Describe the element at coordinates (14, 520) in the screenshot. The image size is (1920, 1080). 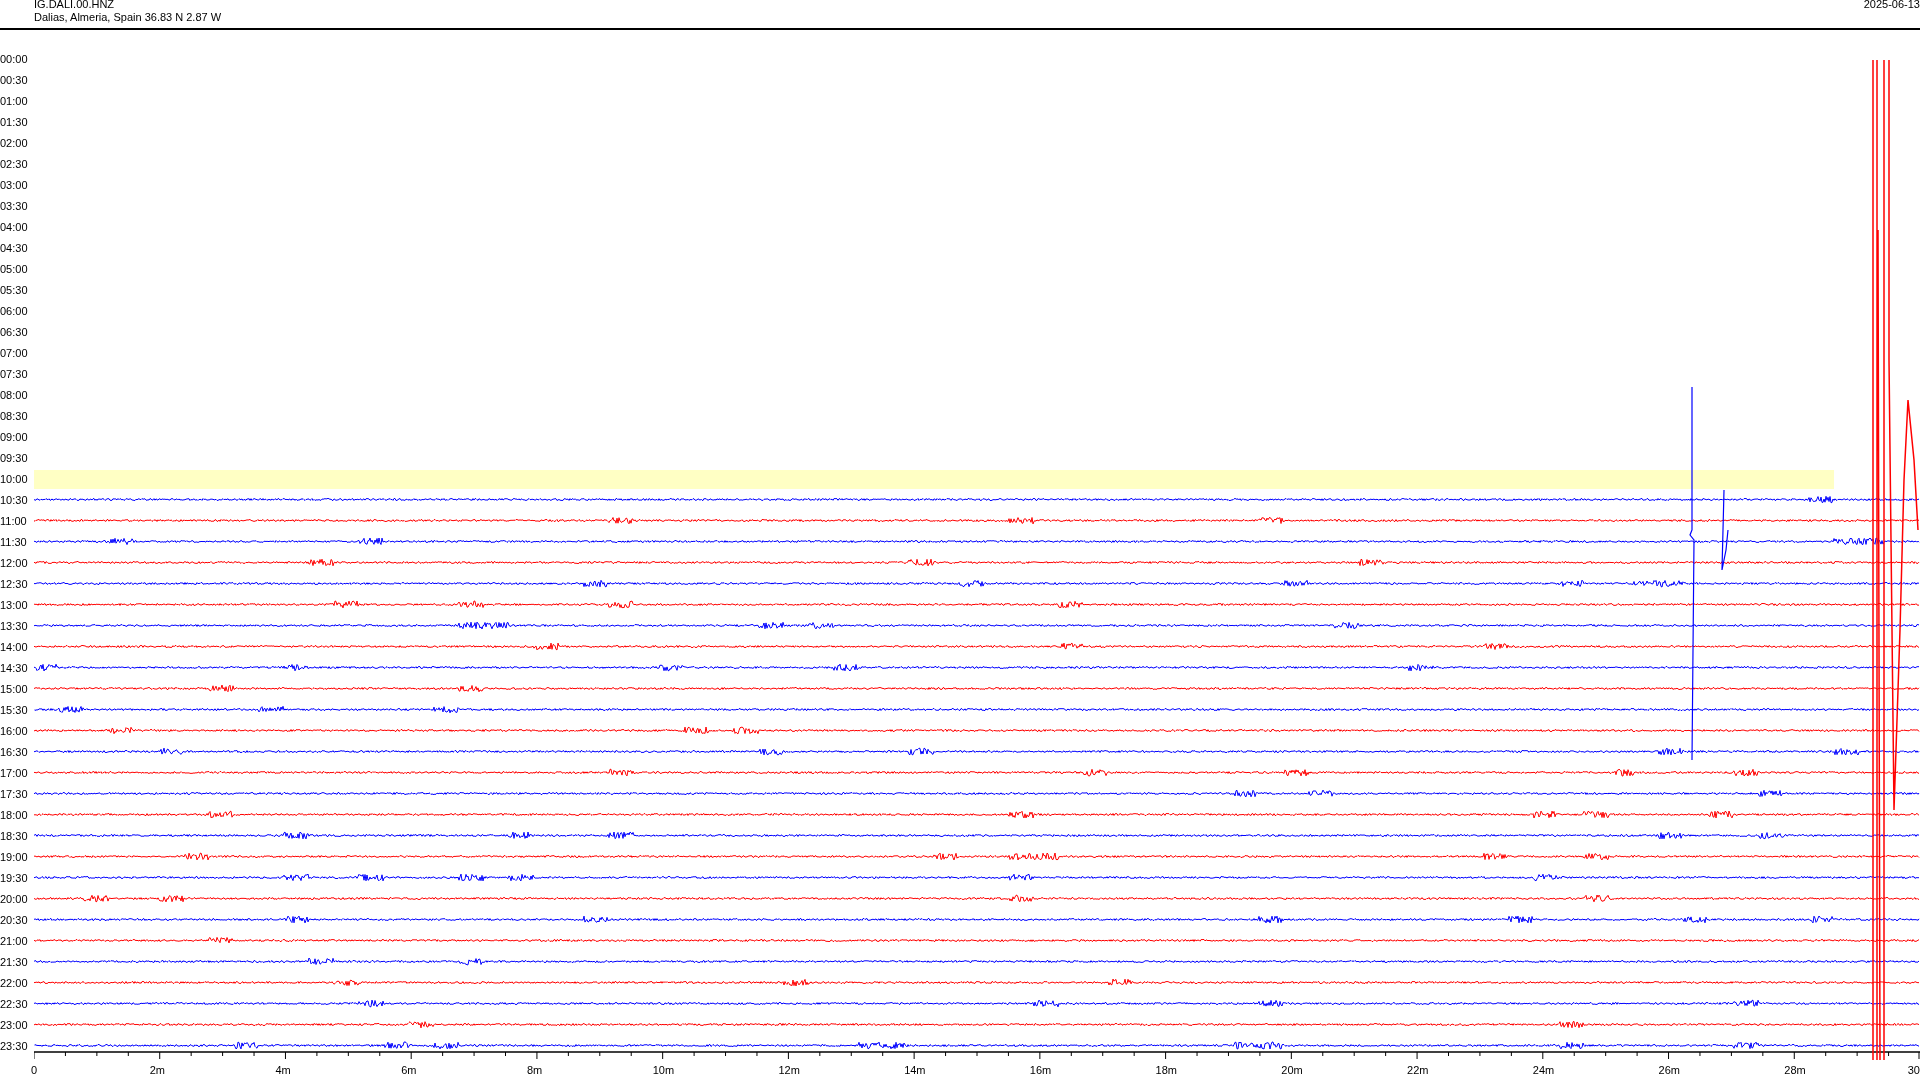
I see `time-label: 11:00` at that location.